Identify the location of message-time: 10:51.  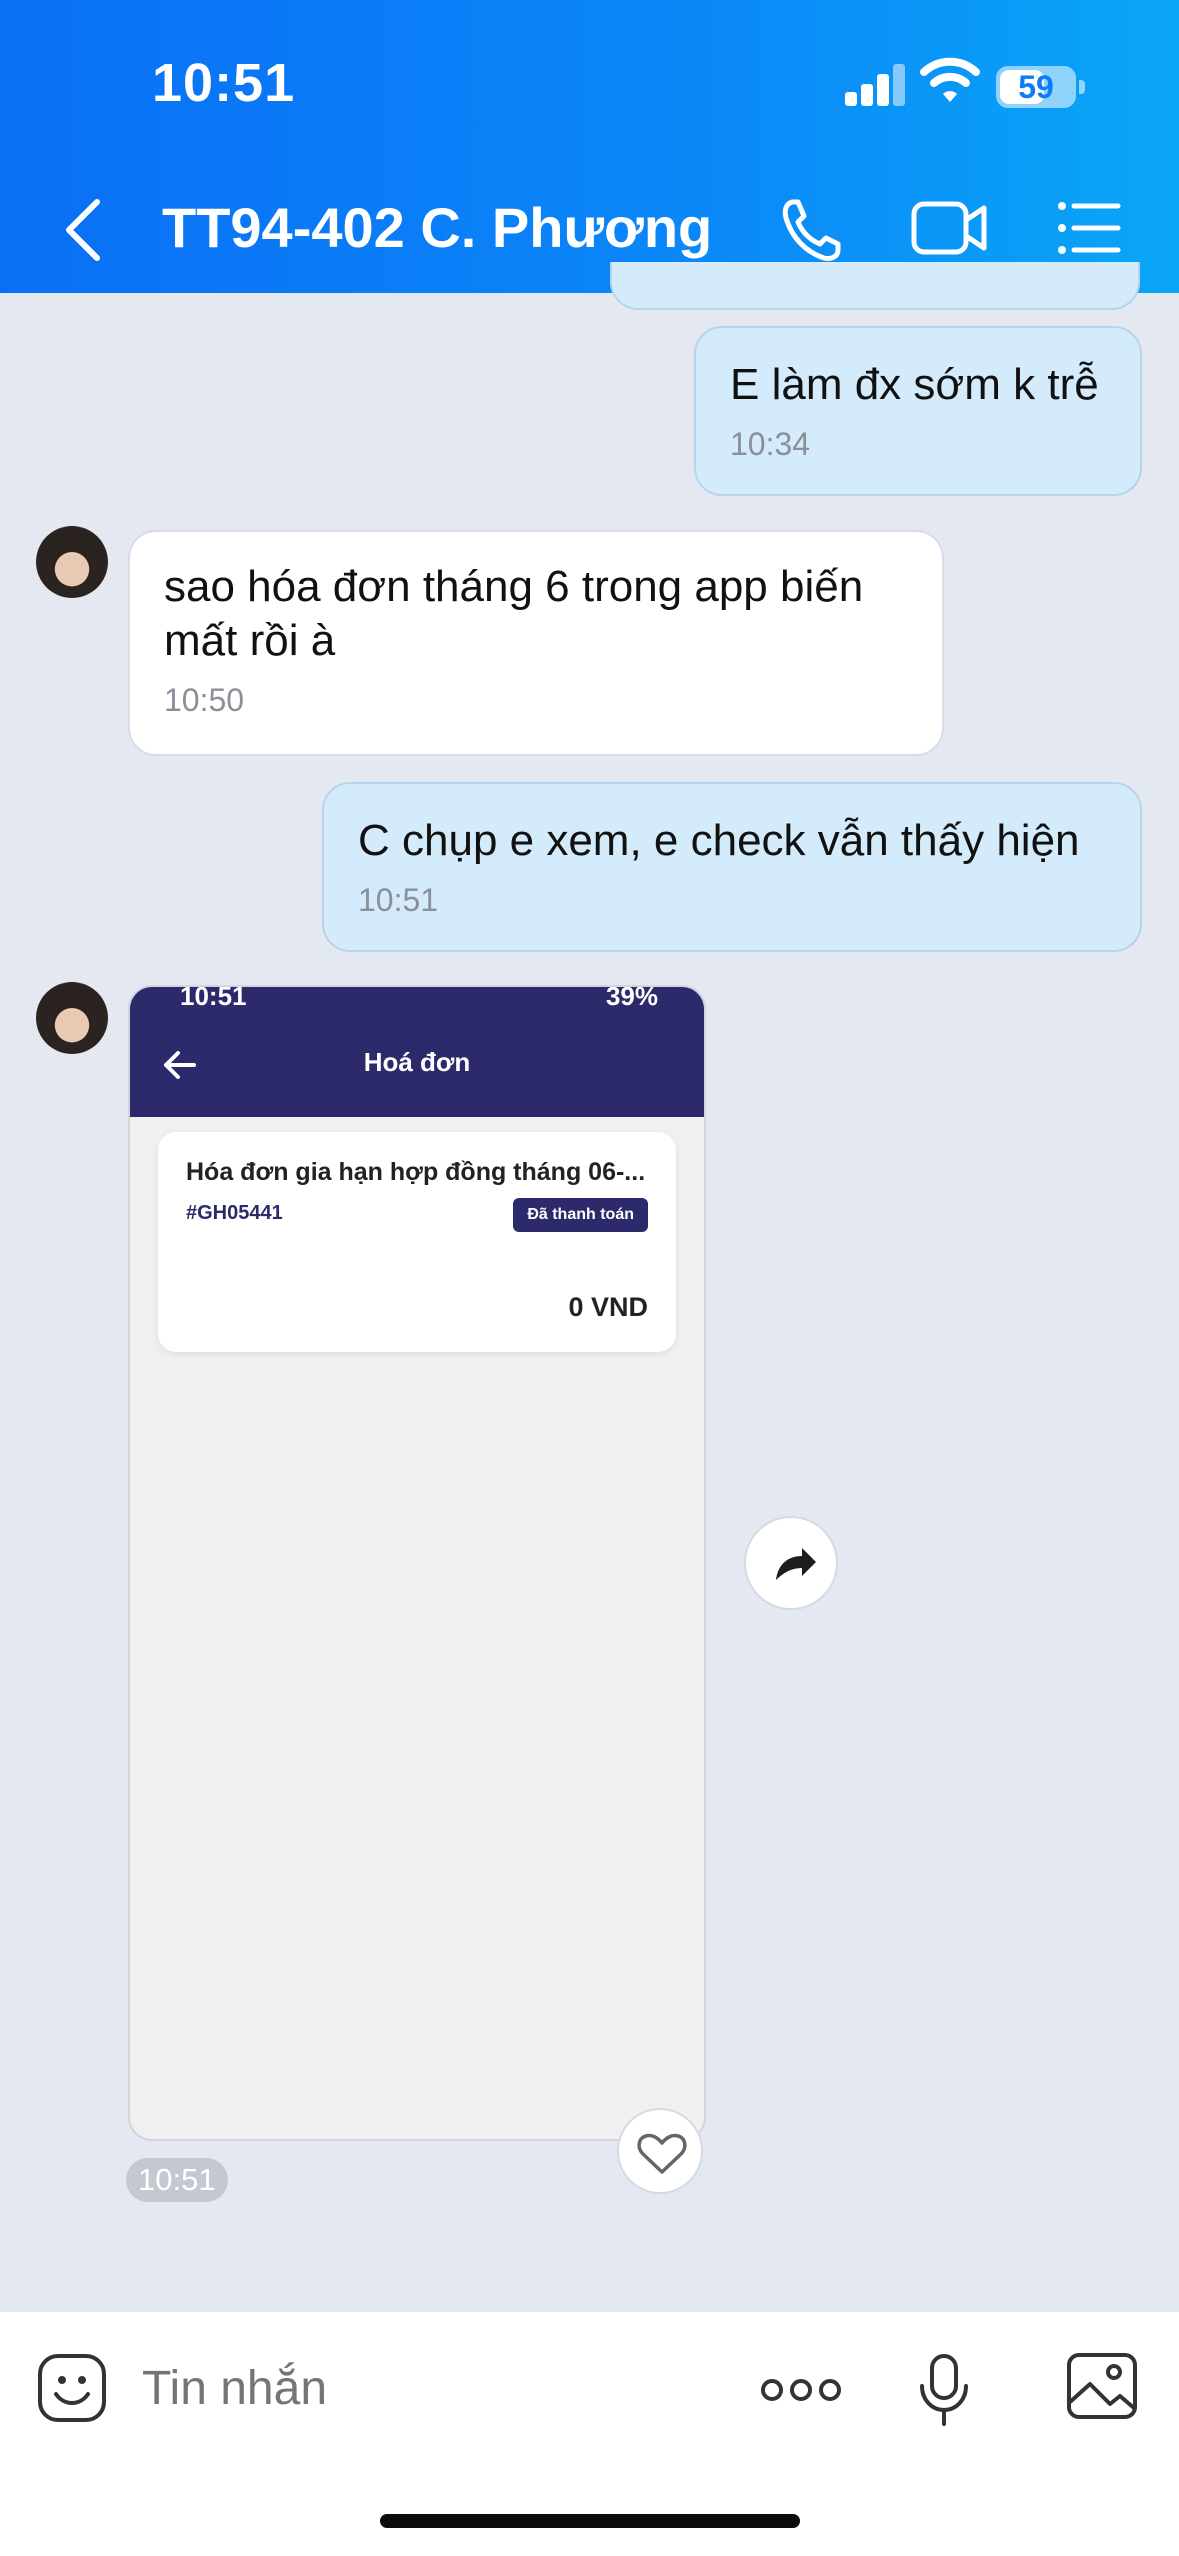
(398, 900).